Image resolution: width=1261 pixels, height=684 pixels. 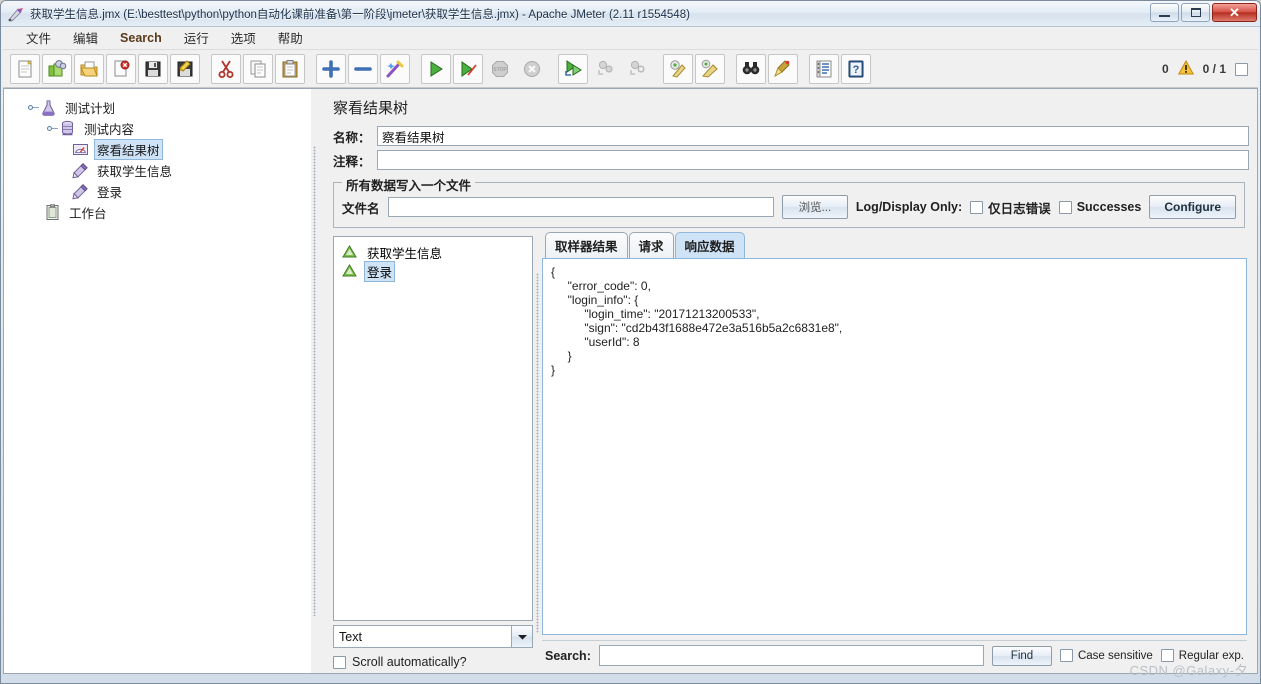 I want to click on tree-label: 工作台, so click(x=88, y=214).